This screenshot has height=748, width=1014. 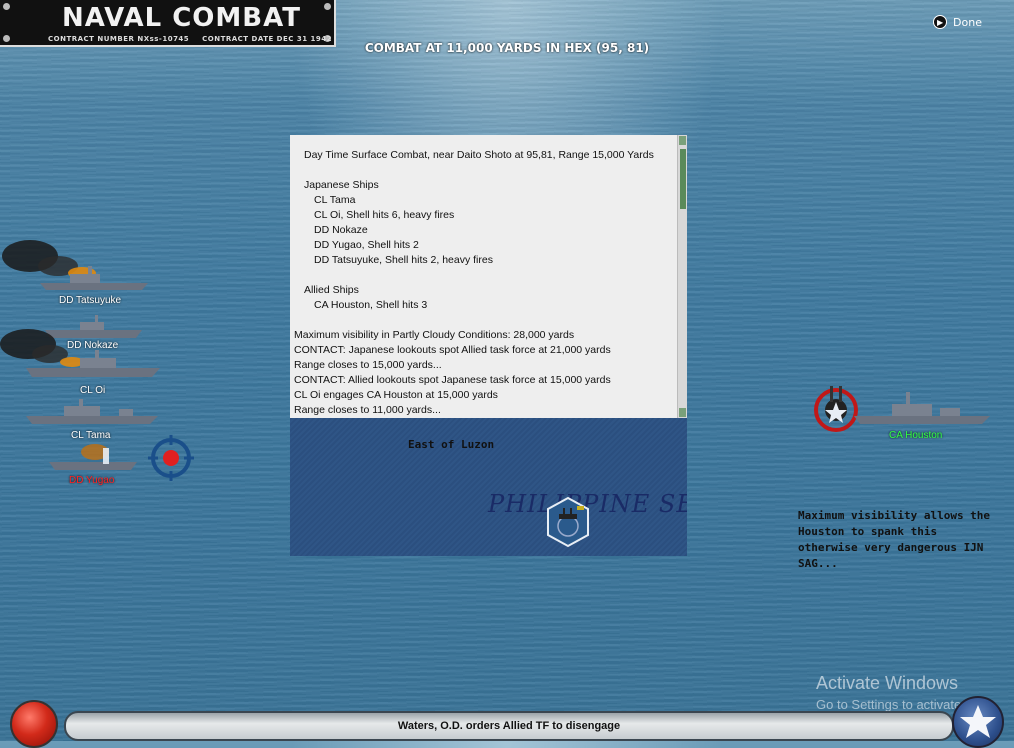 I want to click on scroll-thumb, so click(x=683, y=179).